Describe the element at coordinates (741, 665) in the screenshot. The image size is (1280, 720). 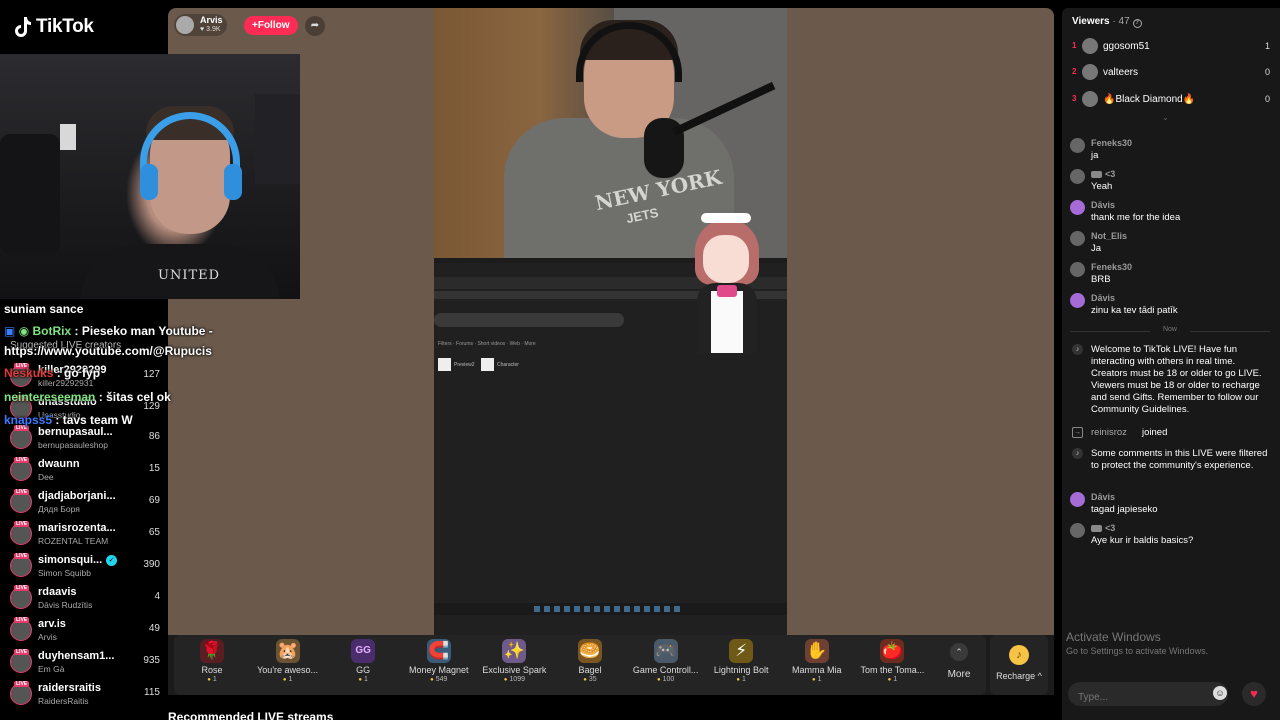
I see `gift-lightning: ⚡ Lightning Bolt1` at that location.